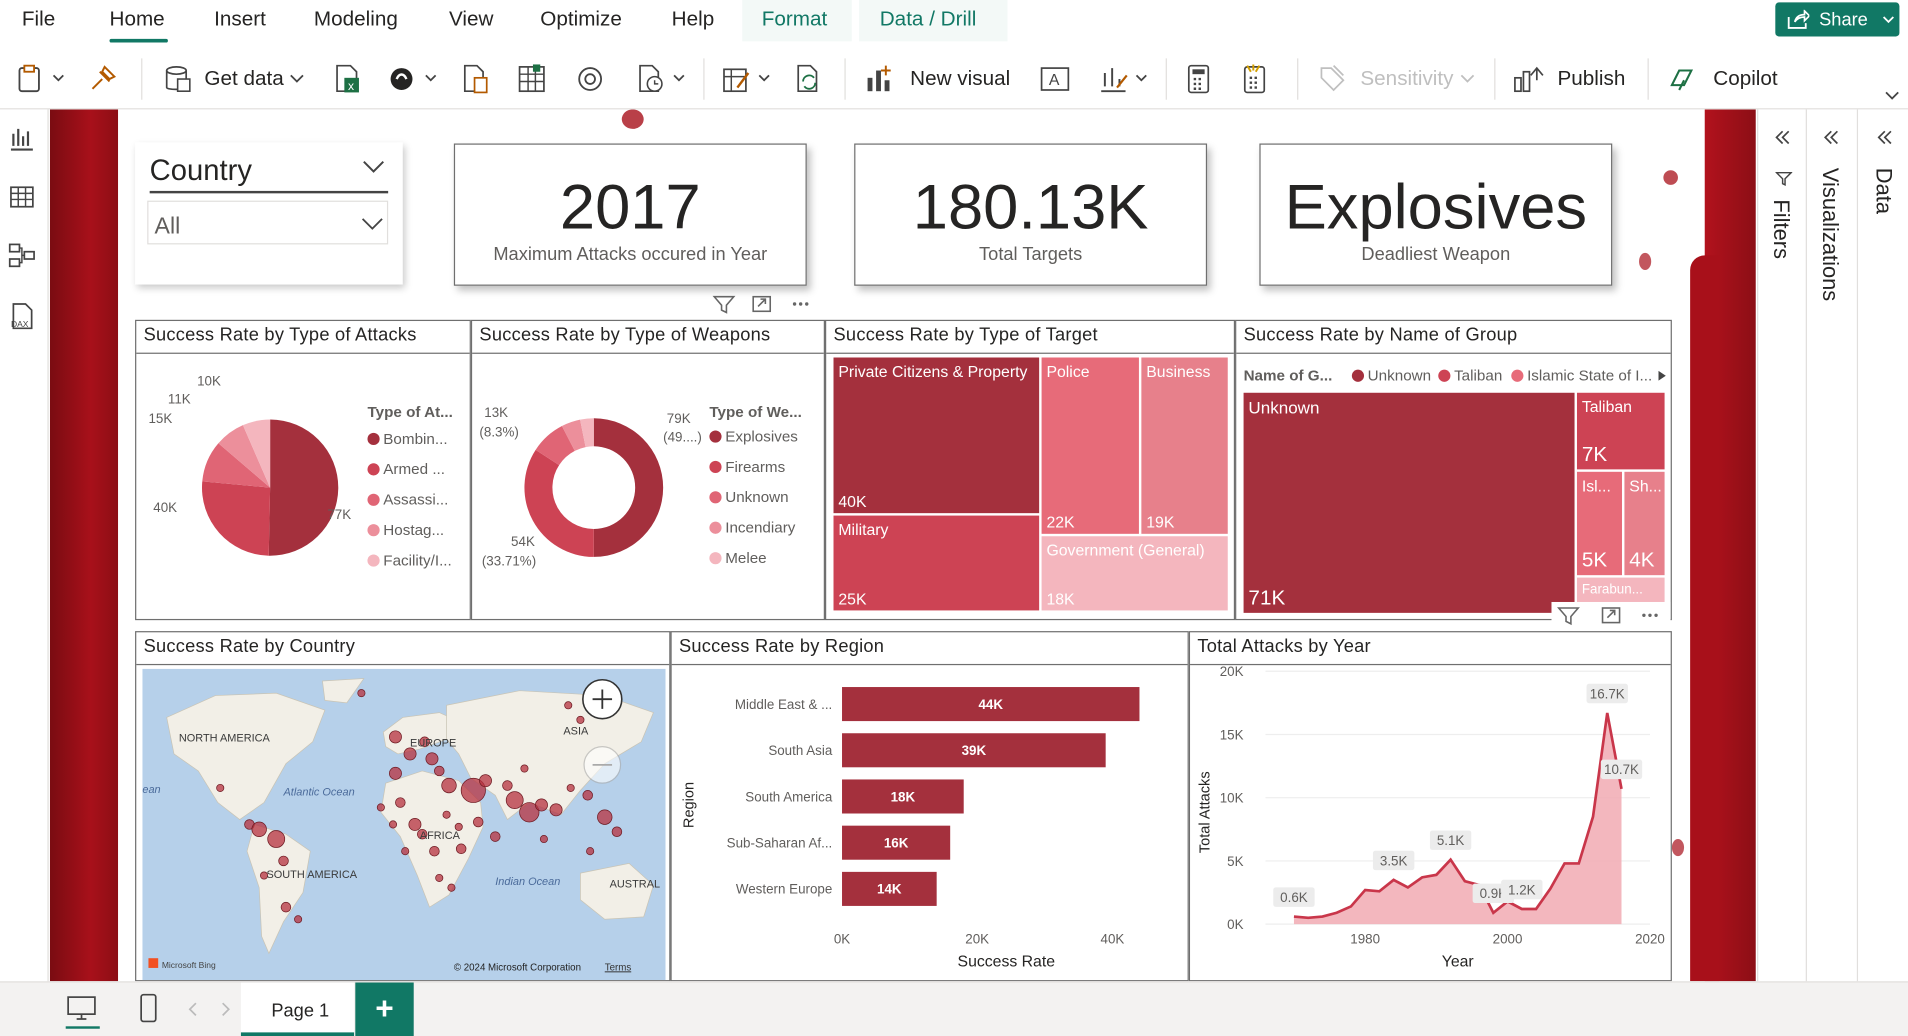  I want to click on enter-data-button, so click(533, 79).